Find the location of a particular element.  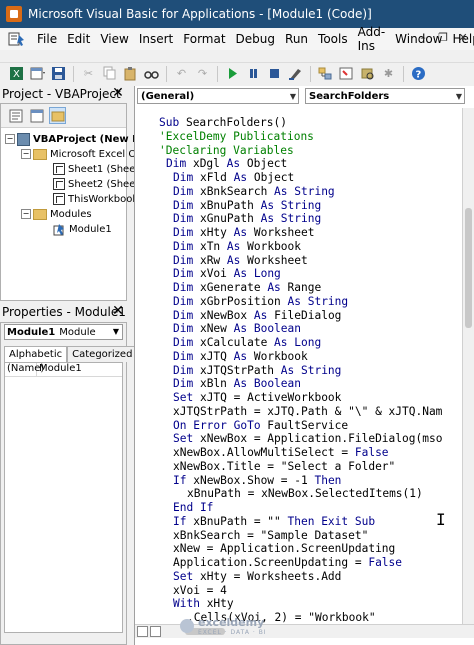

menu-run: Run is located at coordinates (296, 39).